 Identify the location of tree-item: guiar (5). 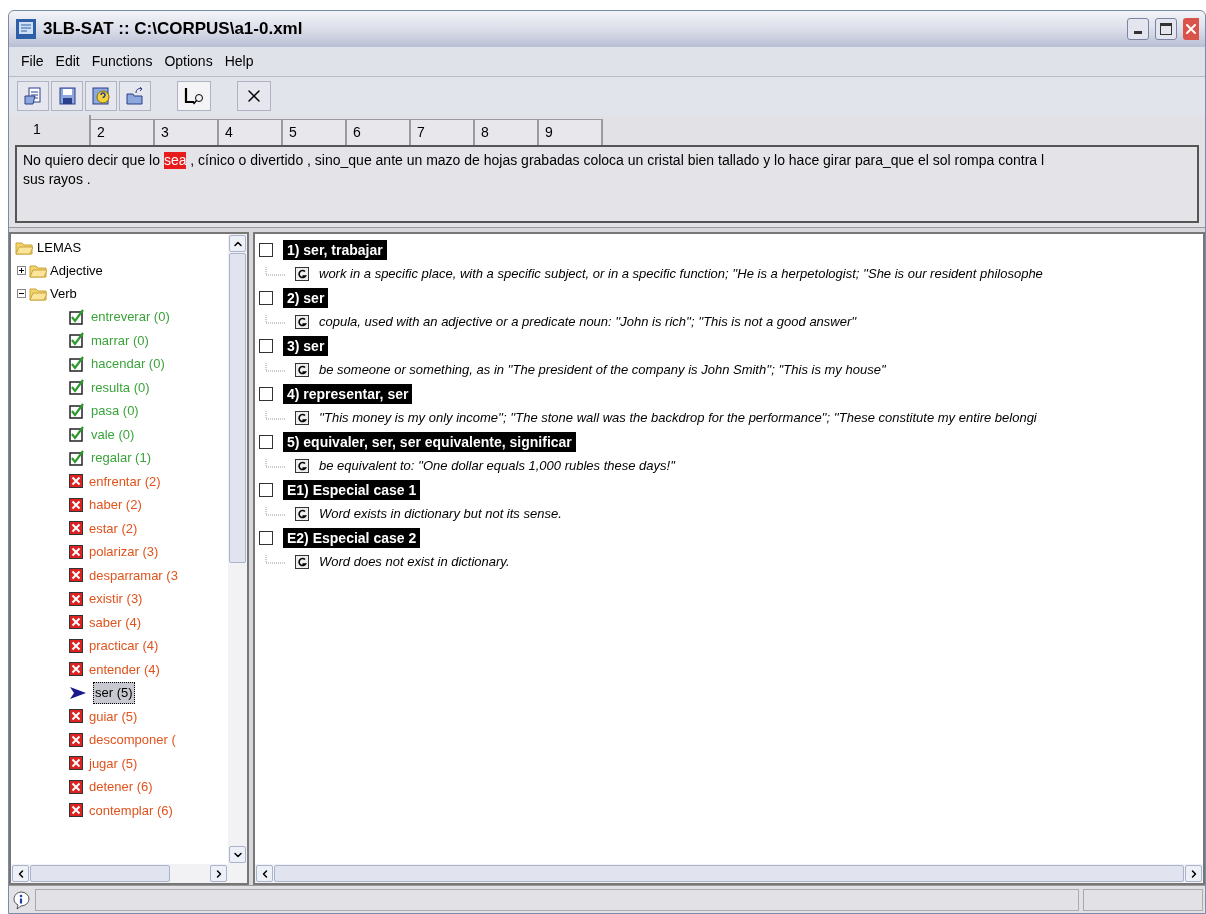
(113, 716).